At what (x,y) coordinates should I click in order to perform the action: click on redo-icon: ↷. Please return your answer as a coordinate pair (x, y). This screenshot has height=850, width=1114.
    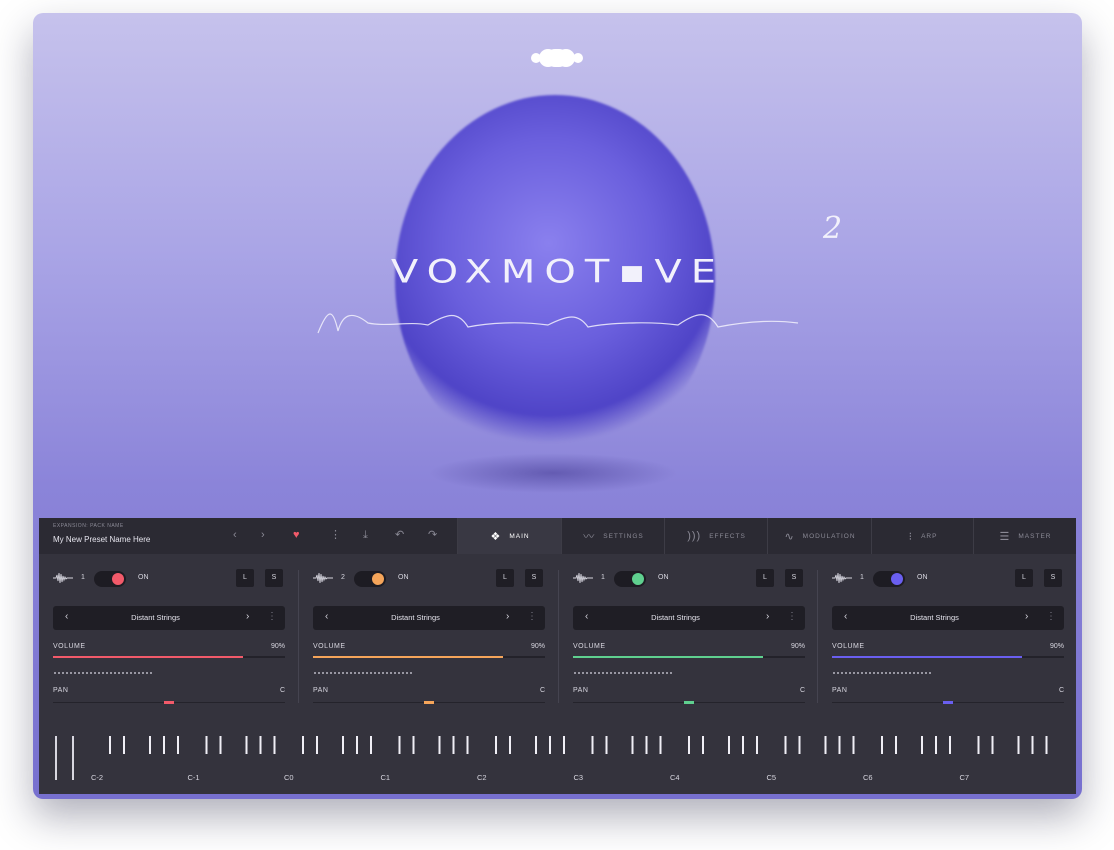
    Looking at the image, I should click on (432, 535).